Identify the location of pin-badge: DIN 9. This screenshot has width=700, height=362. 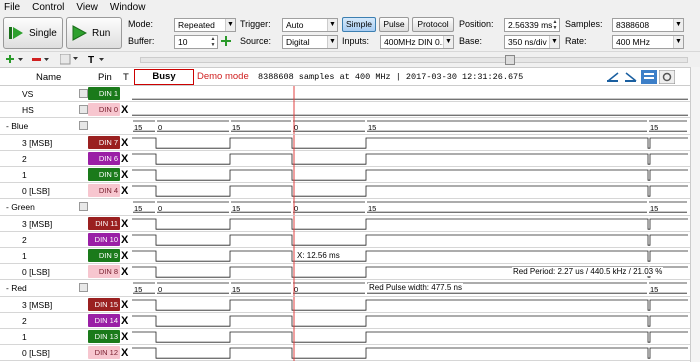
(104, 255).